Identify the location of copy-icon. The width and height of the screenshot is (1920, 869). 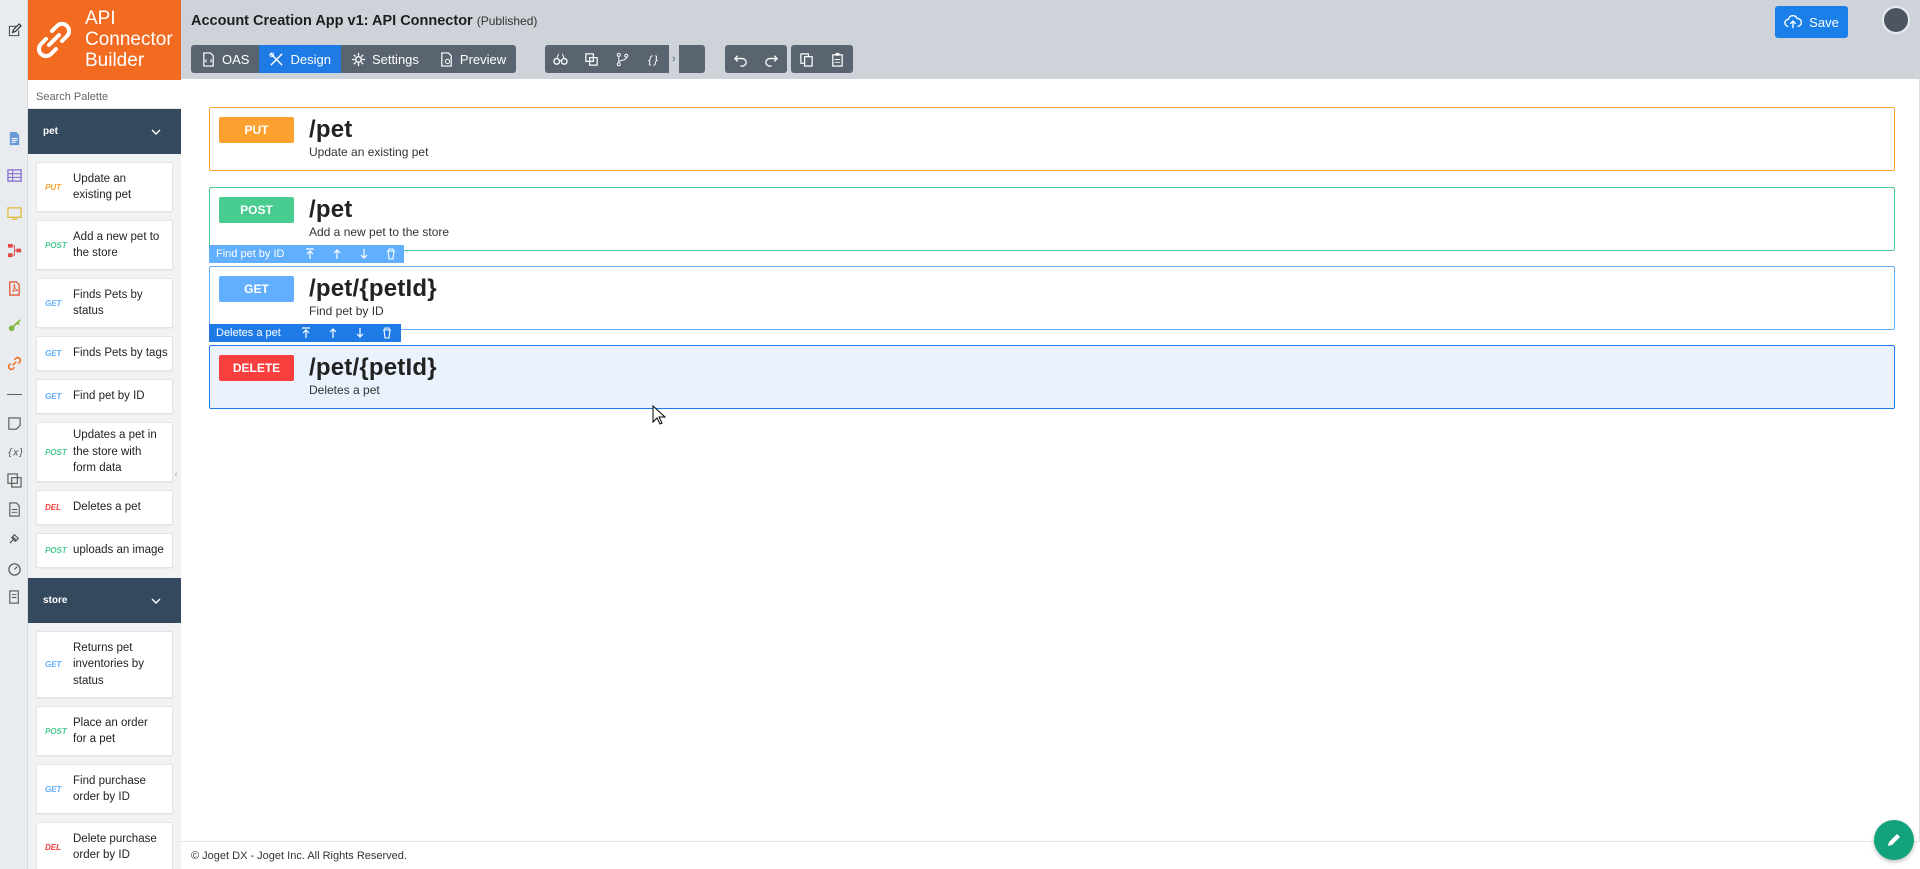
(806, 59).